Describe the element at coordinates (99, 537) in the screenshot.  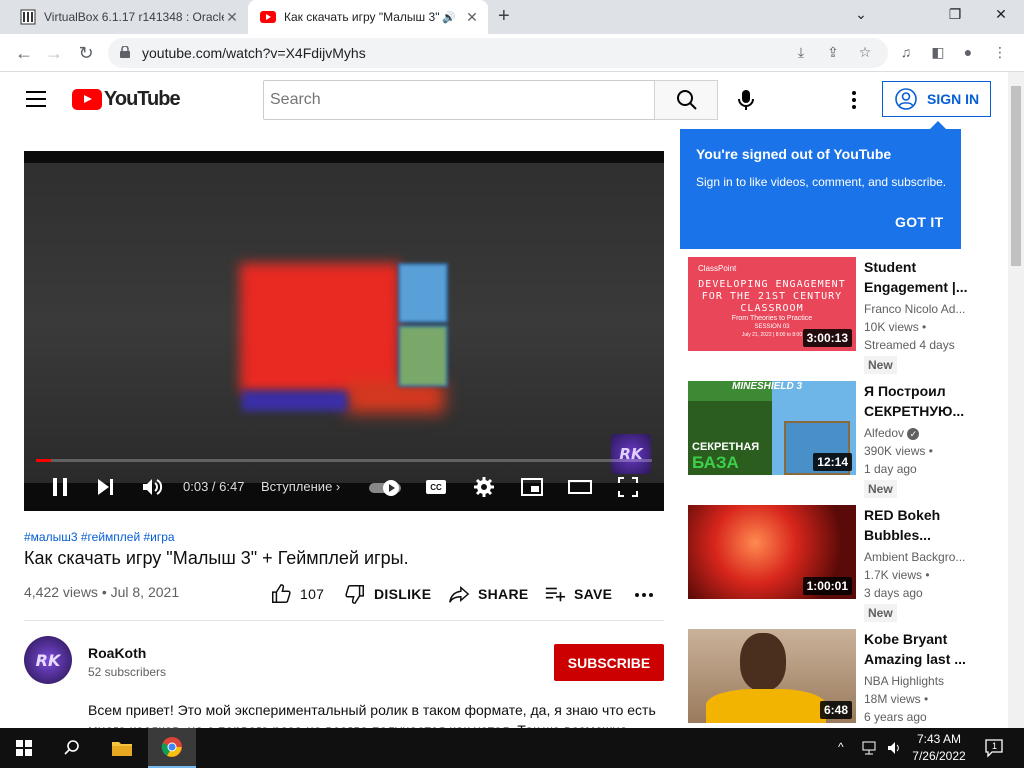
I see `hashtags: #малыш3 #геймплей #игра` at that location.